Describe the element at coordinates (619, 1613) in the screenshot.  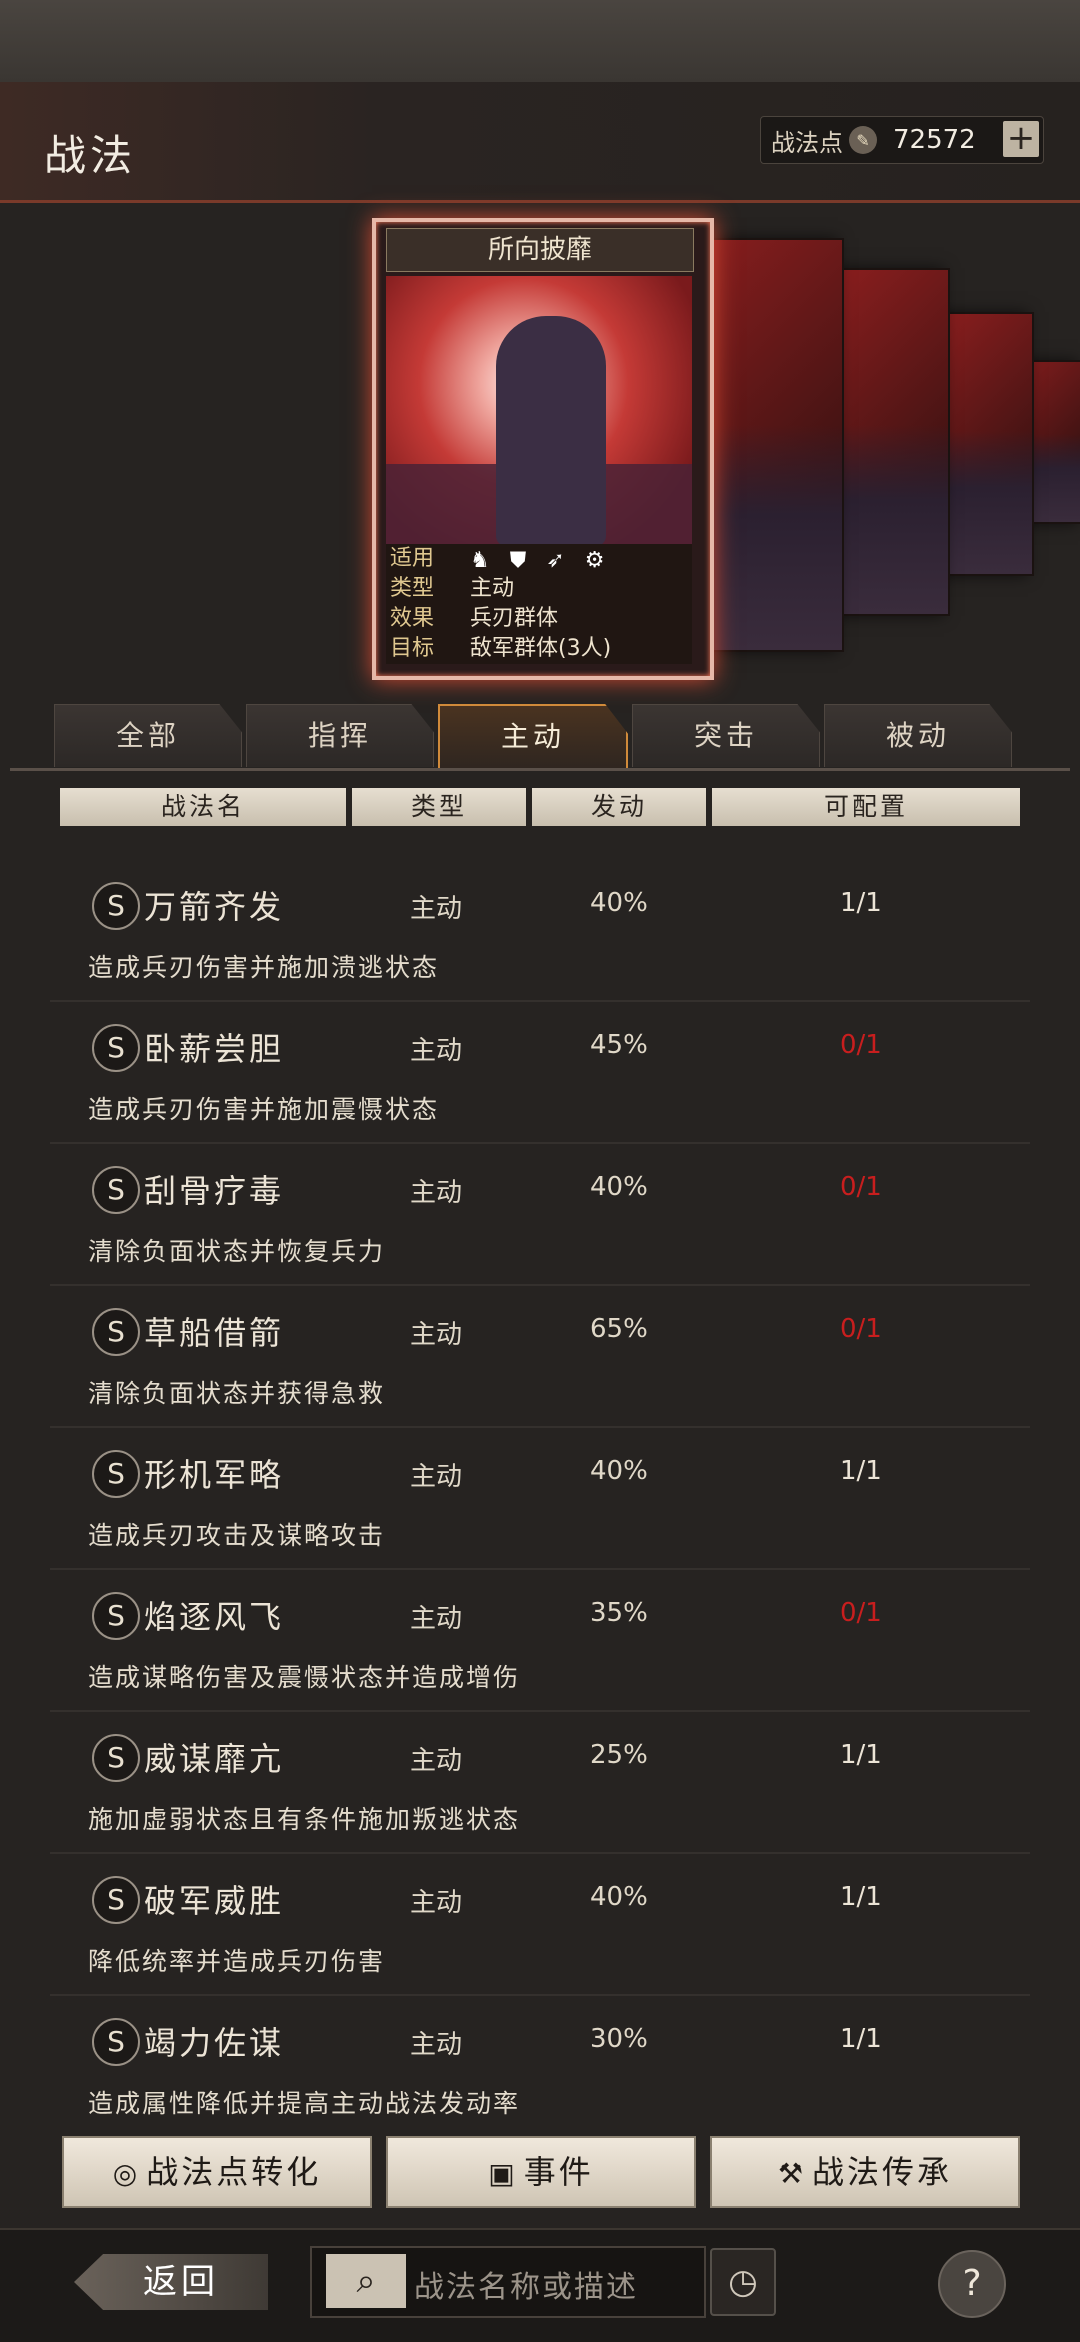
I see `tactic-rate: 35%` at that location.